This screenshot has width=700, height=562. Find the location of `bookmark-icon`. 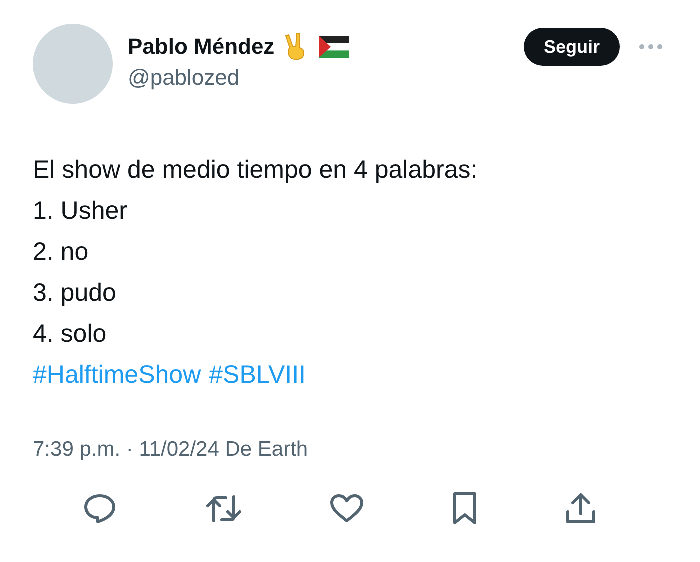

bookmark-icon is located at coordinates (465, 509).